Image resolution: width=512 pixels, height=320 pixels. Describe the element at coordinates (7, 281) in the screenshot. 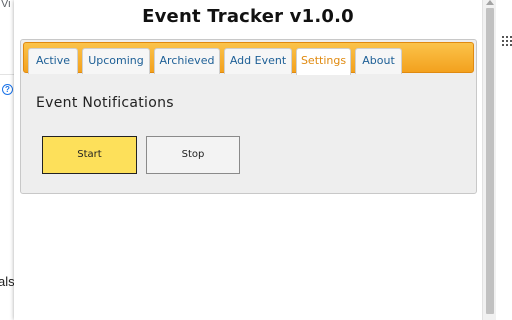

I see `background-text: als` at that location.